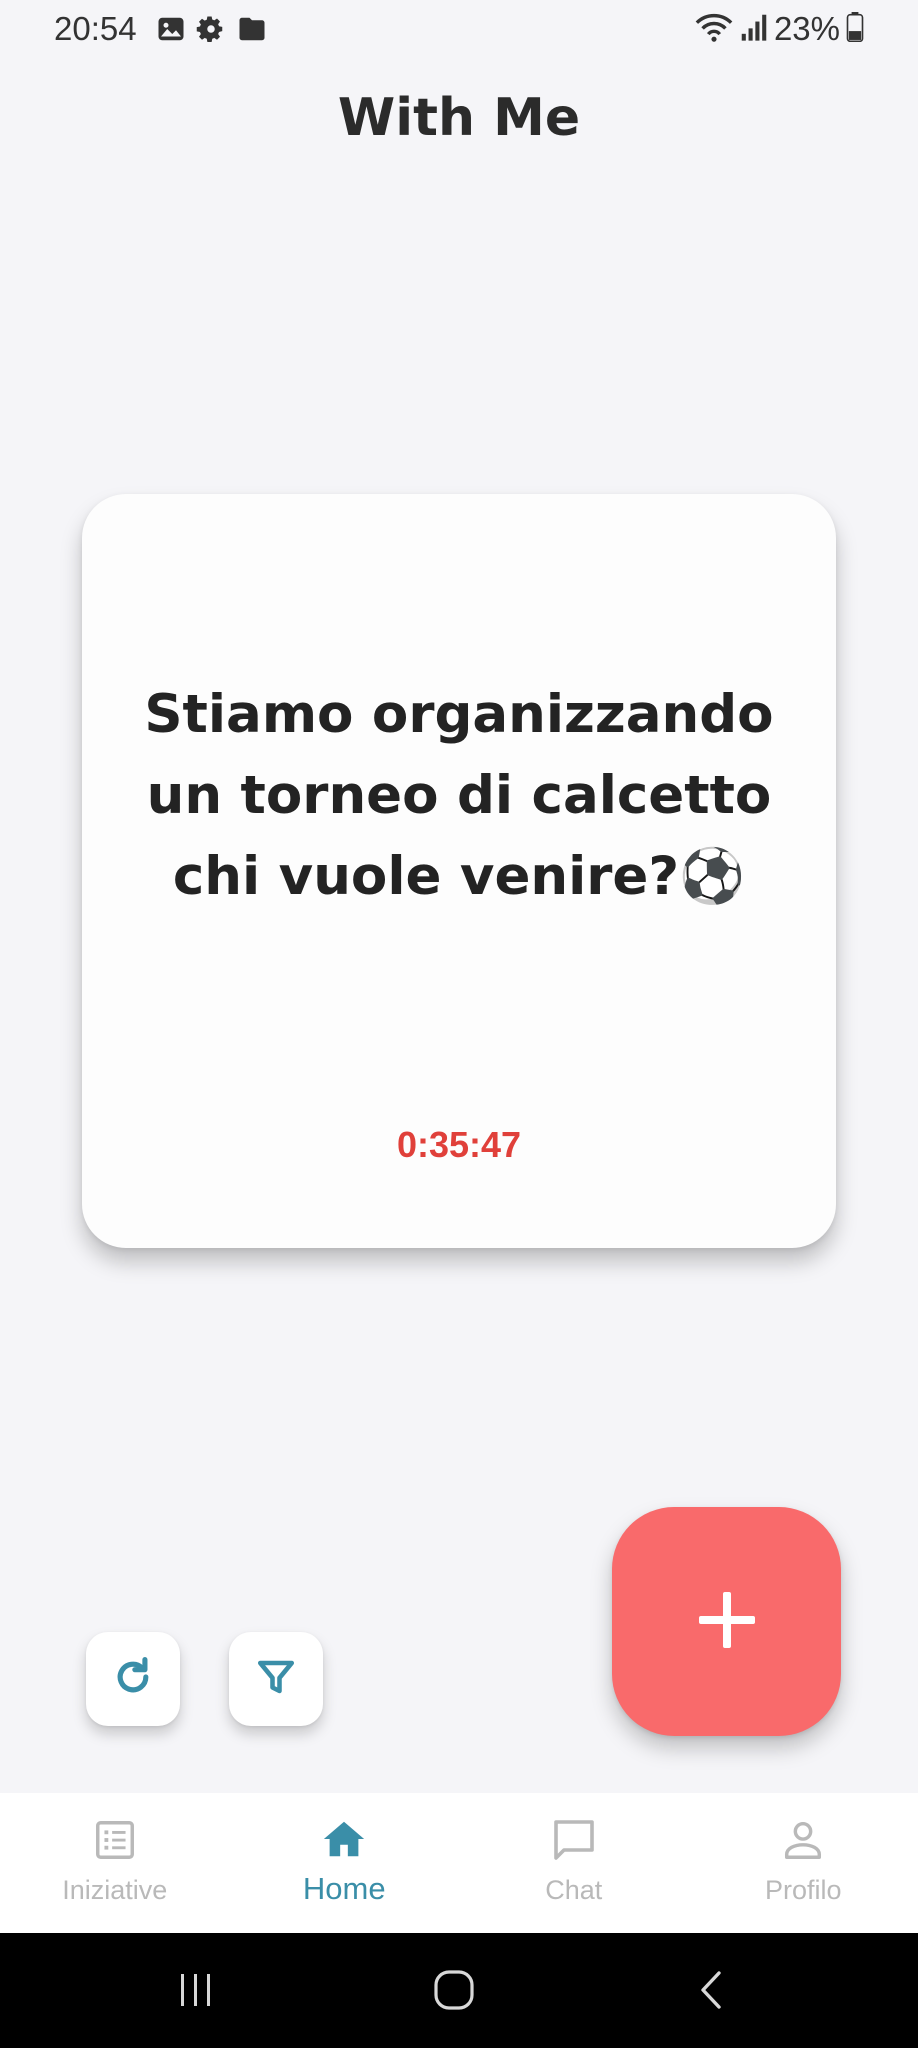  I want to click on status-bar: 20:54 23%, so click(459, 30).